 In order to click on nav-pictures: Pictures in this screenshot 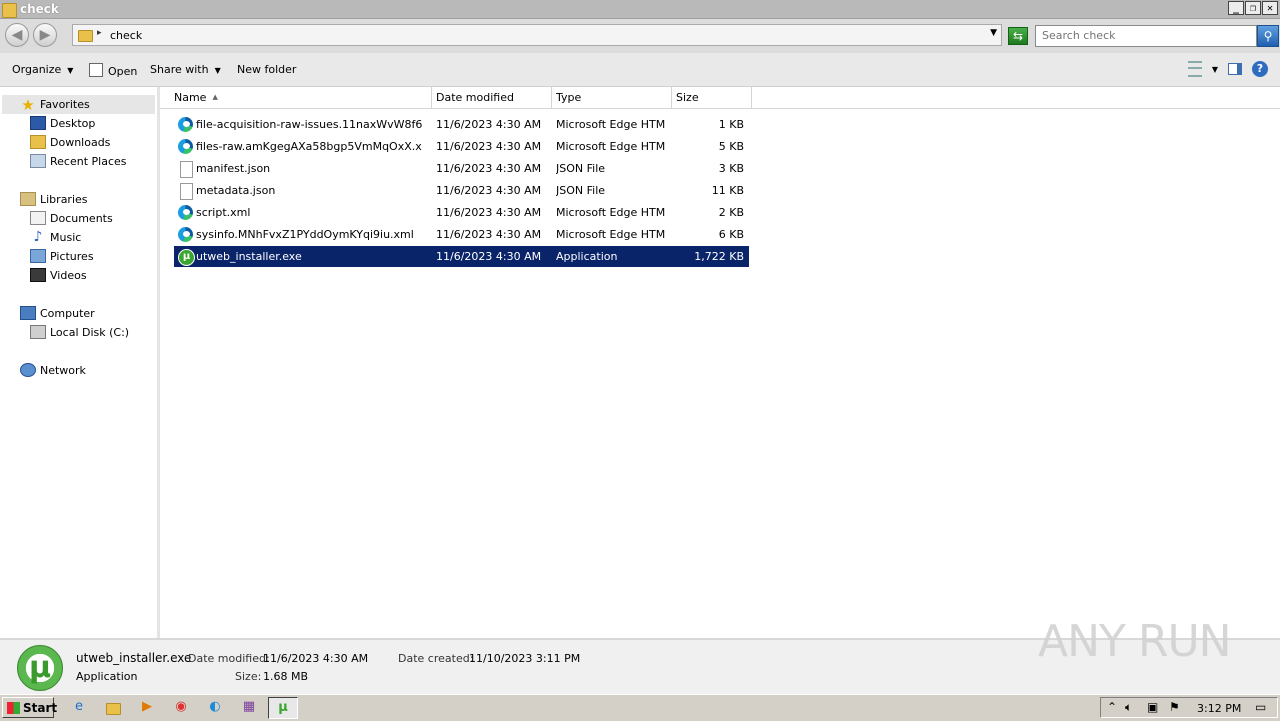, I will do `click(62, 256)`.